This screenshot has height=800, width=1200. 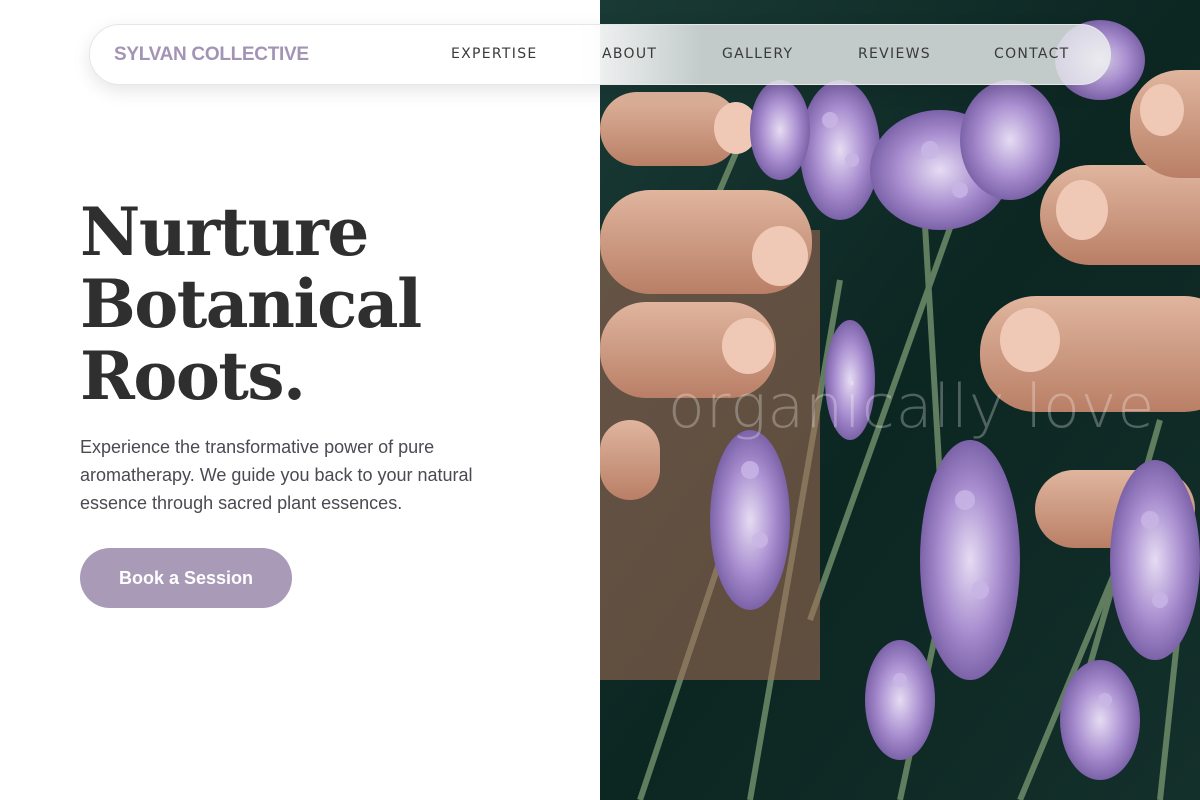 I want to click on nav-link-gallery: GALLERY, so click(x=757, y=54).